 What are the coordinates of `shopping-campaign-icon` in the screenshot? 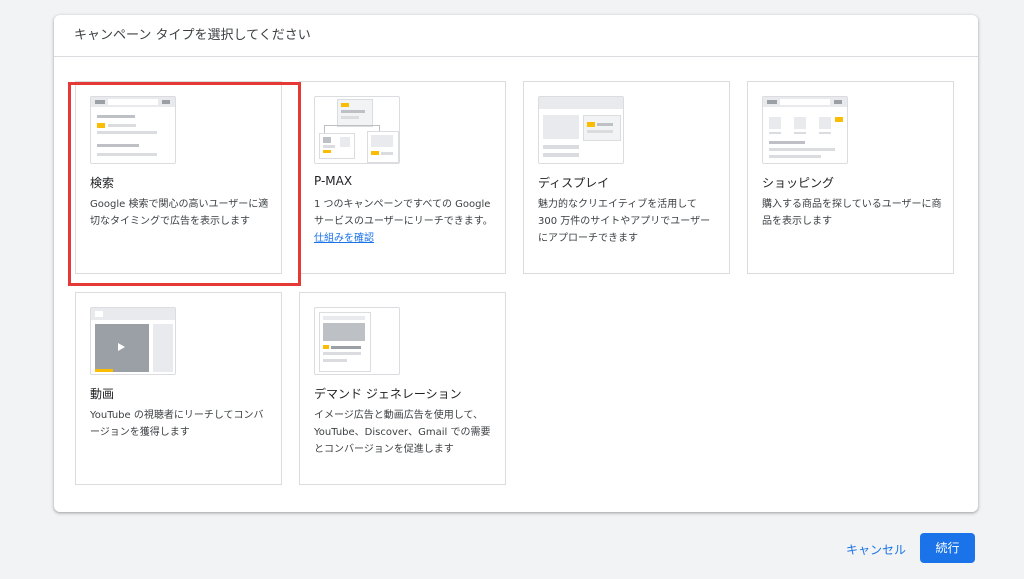 It's located at (805, 130).